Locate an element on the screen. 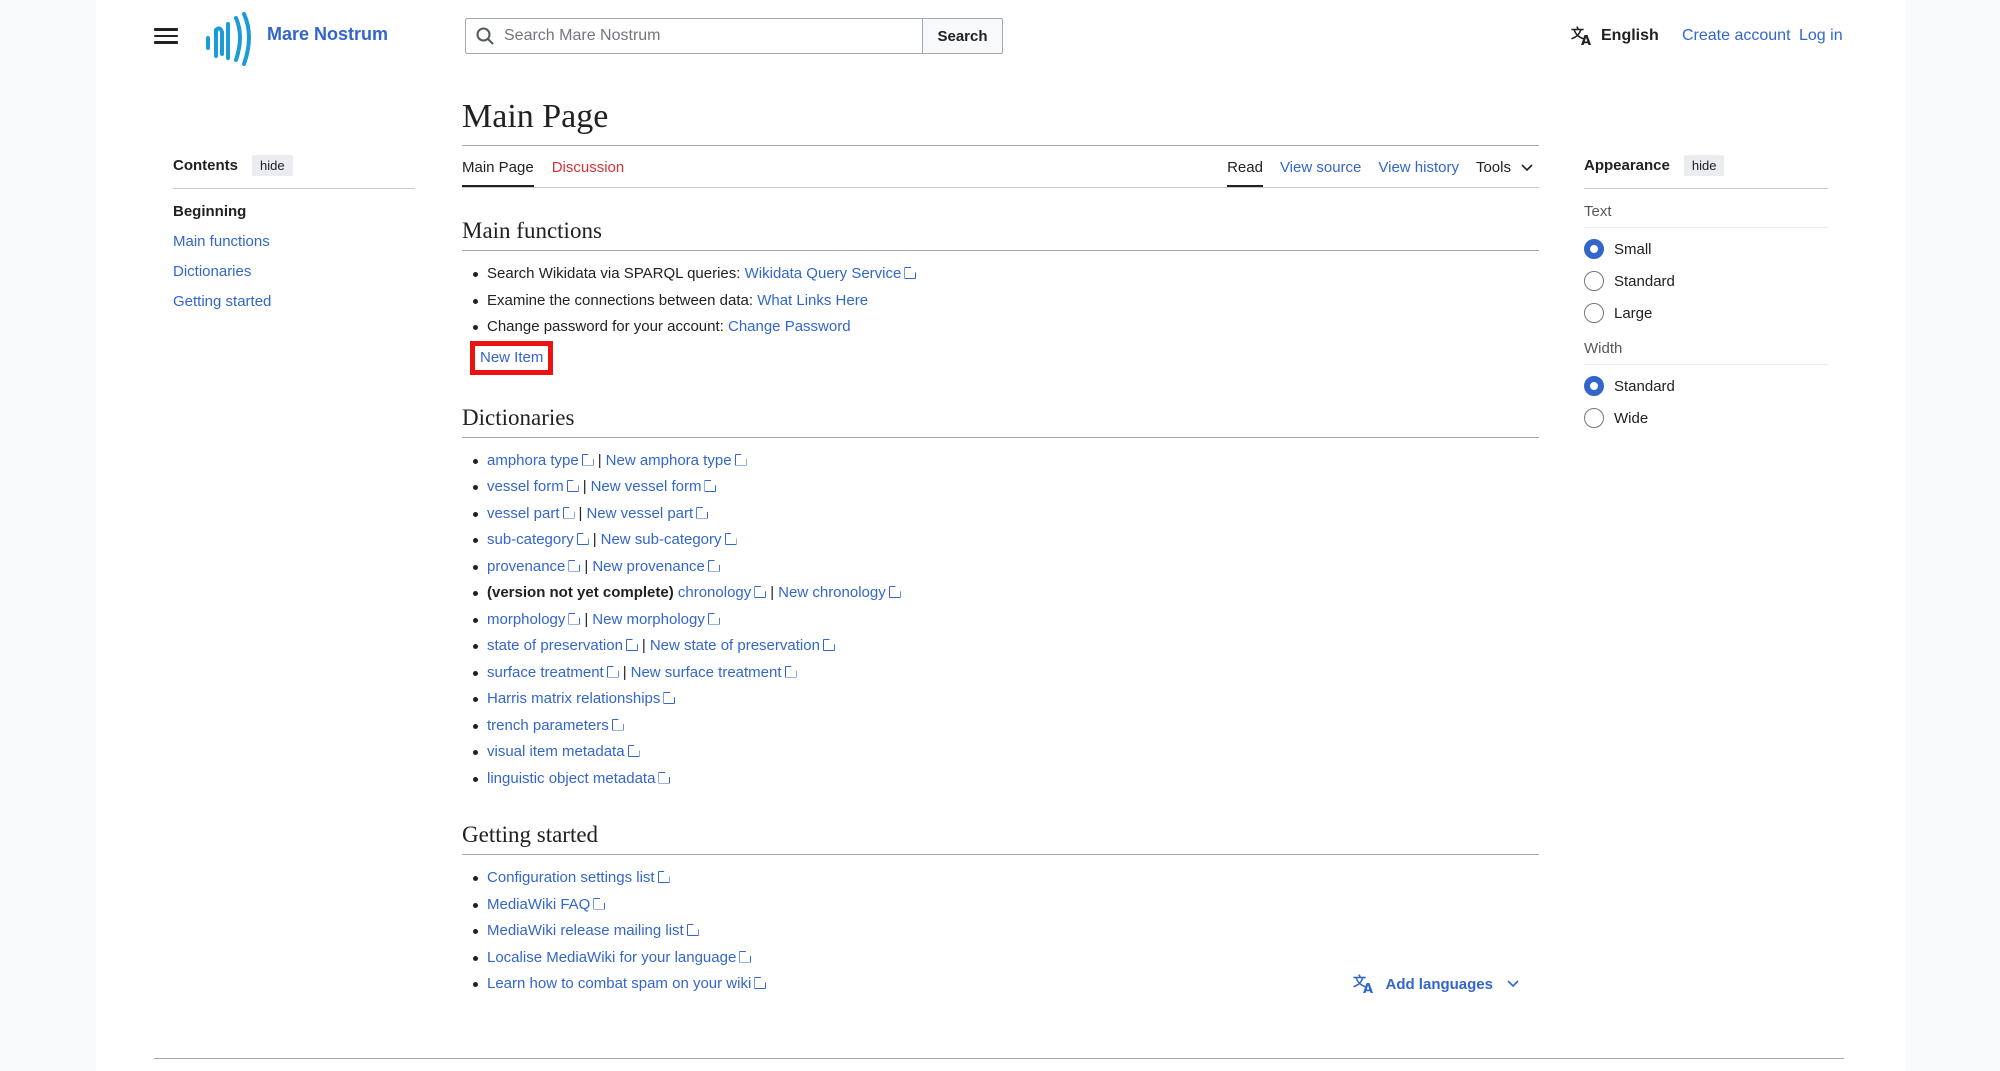  appearance-header: Appearance hide is located at coordinates (1706, 172).